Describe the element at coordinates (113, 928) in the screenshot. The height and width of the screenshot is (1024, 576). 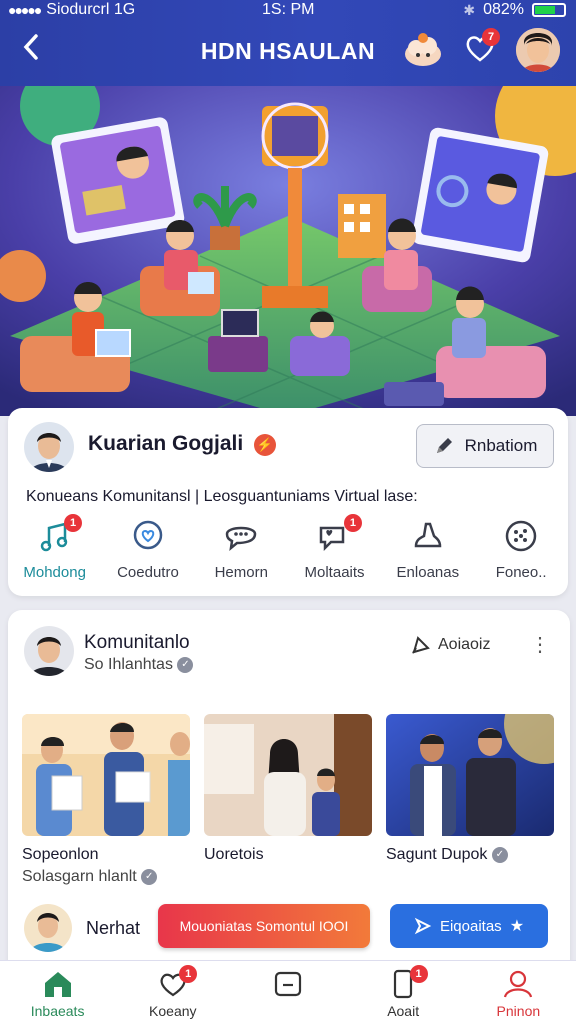
I see `member-name: Nerhat` at that location.